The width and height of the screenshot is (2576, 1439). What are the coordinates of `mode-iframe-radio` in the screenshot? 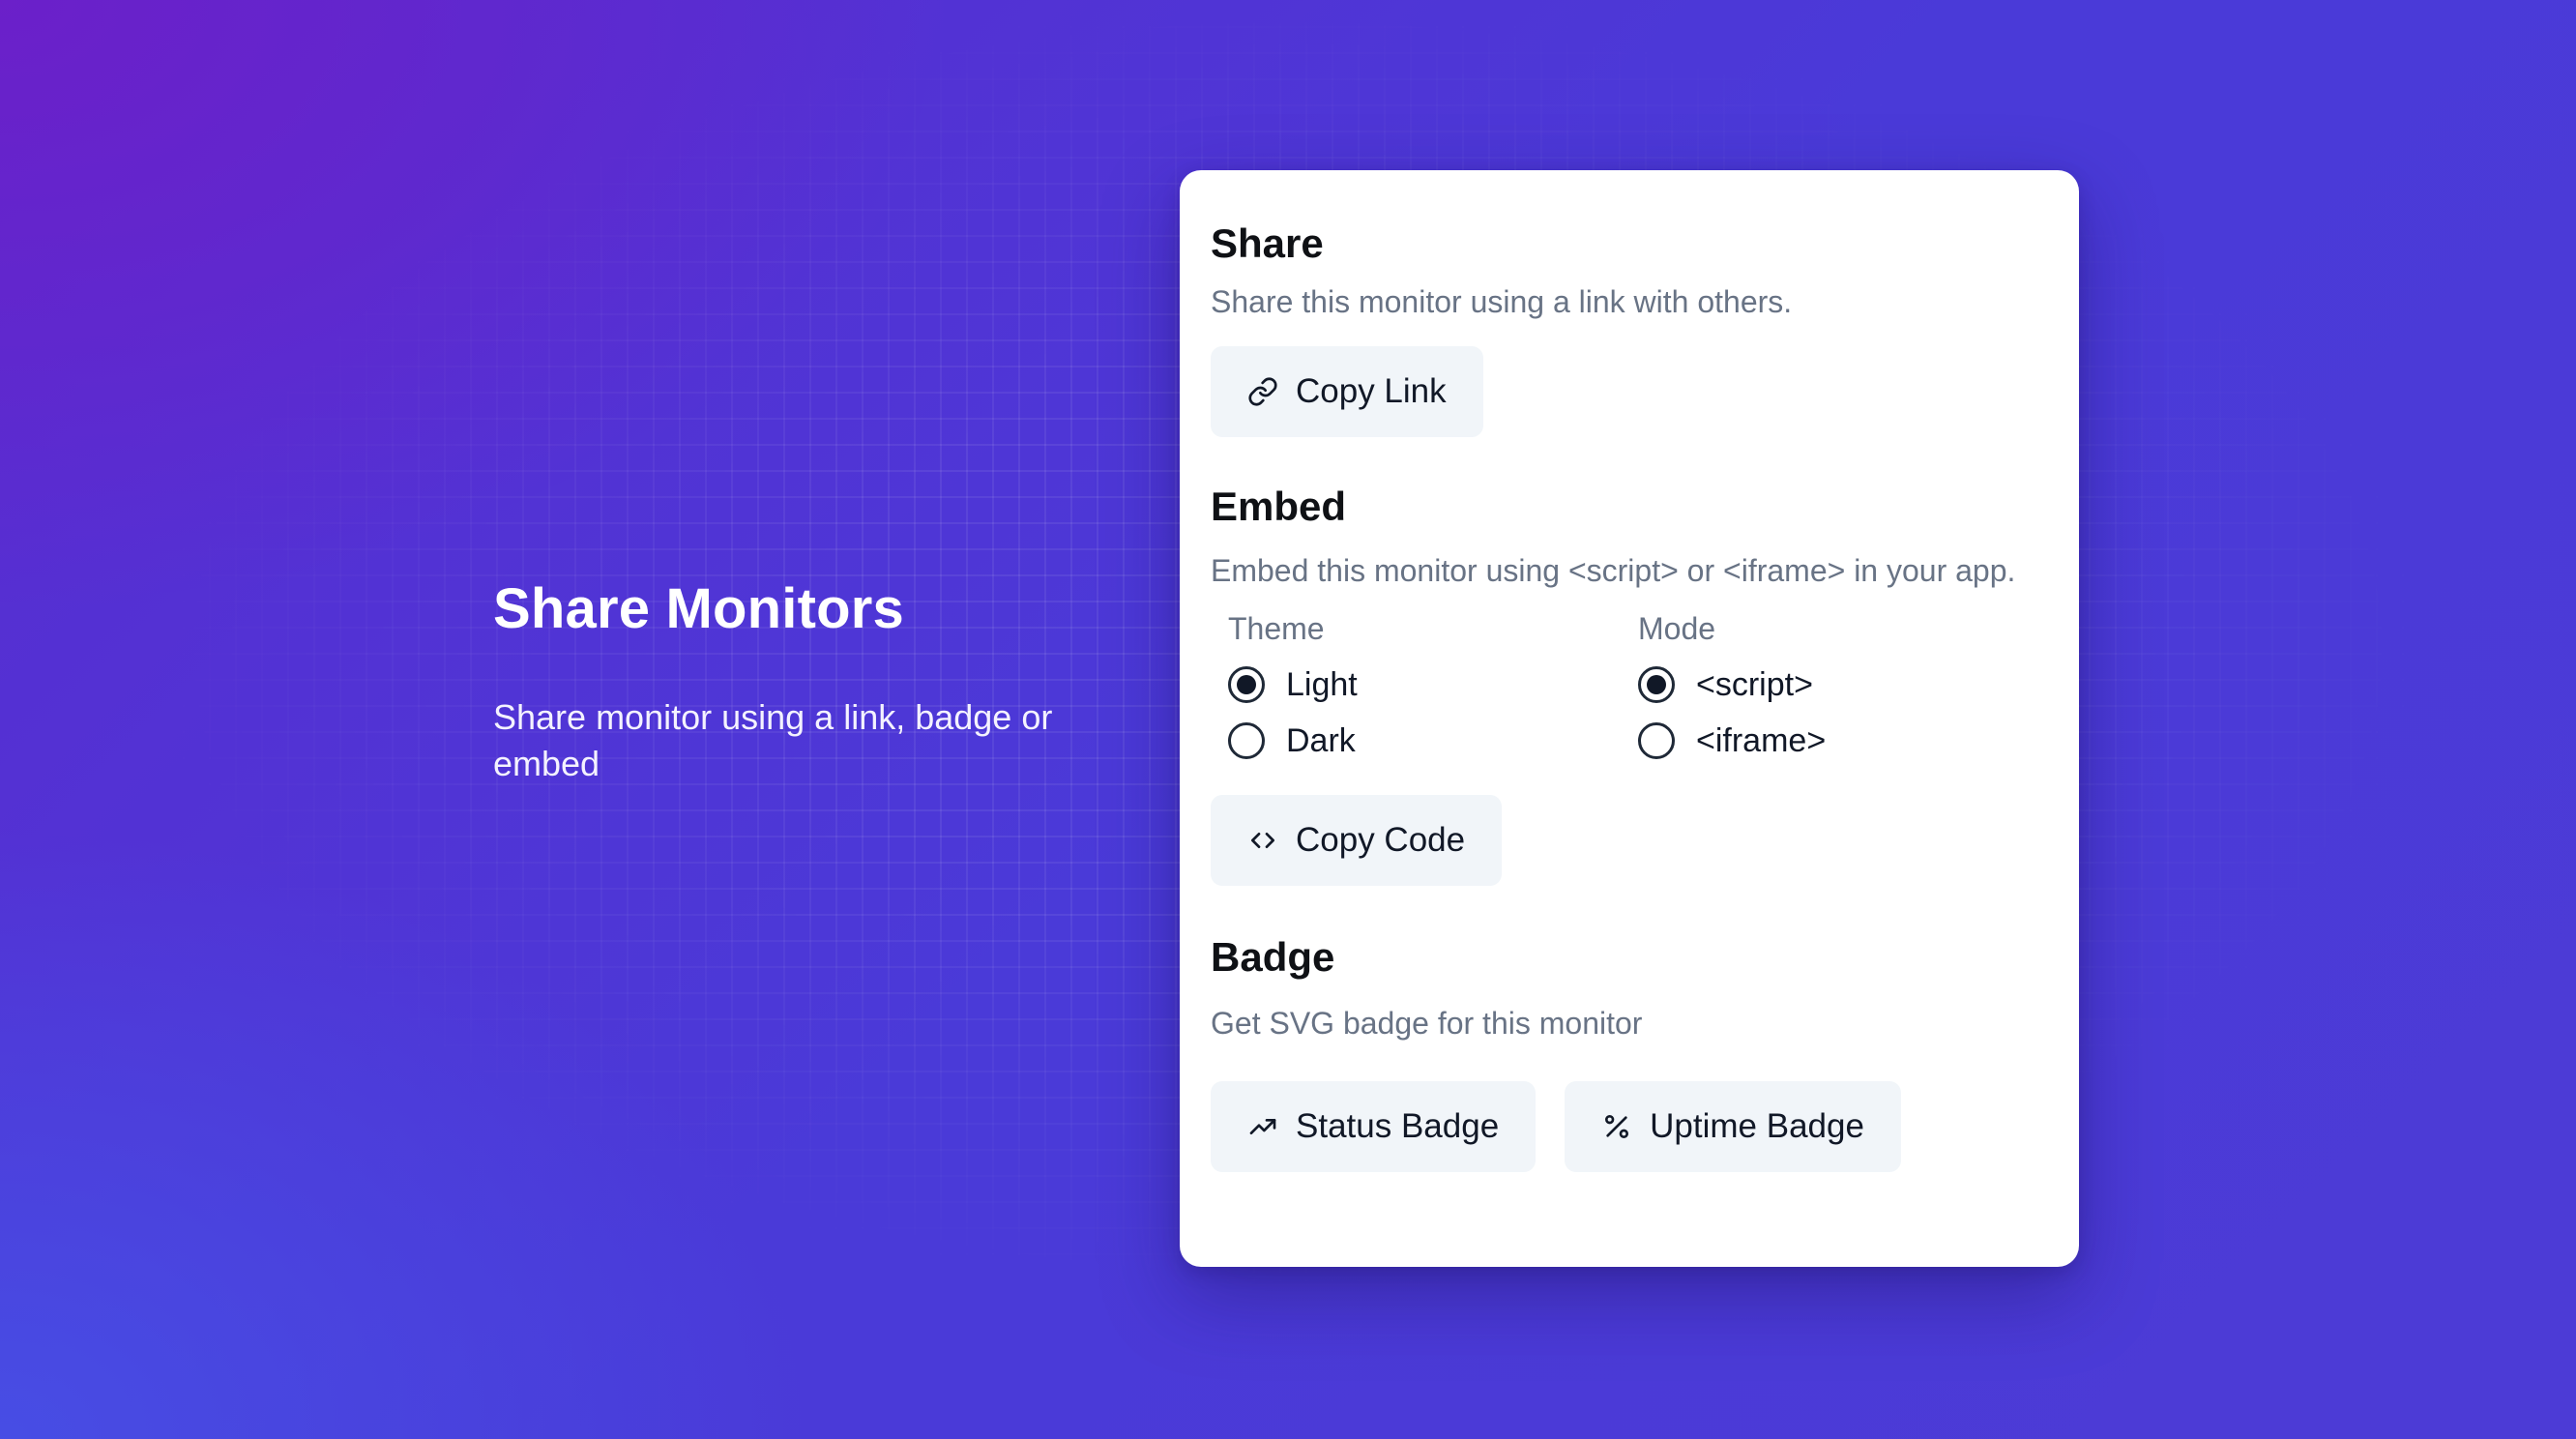 It's located at (1656, 740).